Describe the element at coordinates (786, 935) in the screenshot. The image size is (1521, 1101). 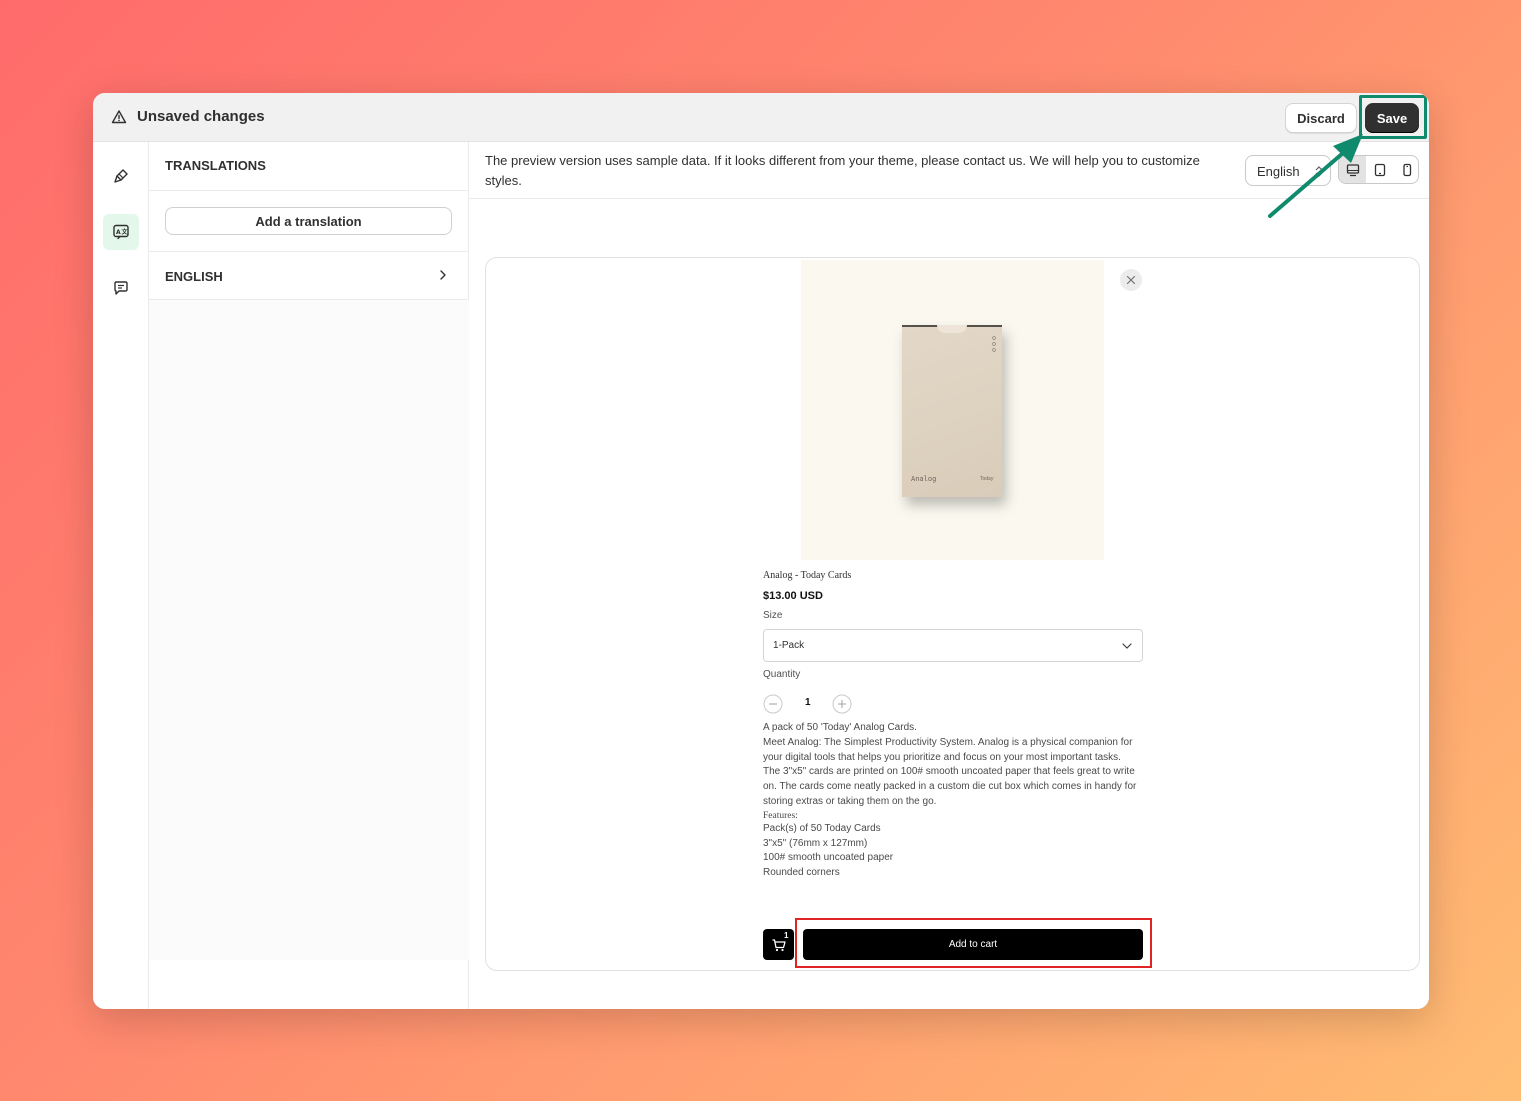
I see `cart-count-badge: 1` at that location.